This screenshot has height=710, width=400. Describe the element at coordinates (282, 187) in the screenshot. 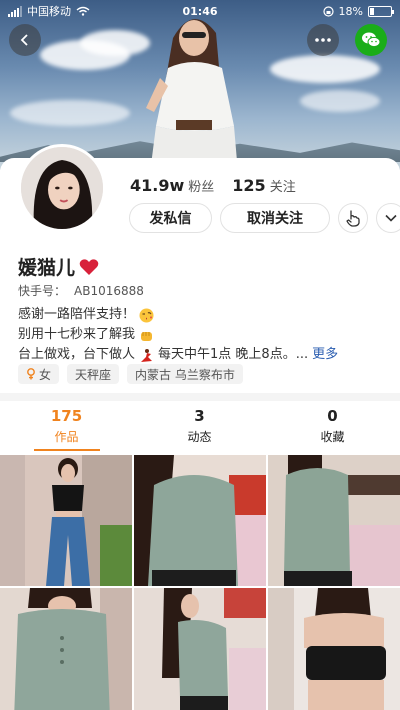

I see `follow-label: 关注` at that location.